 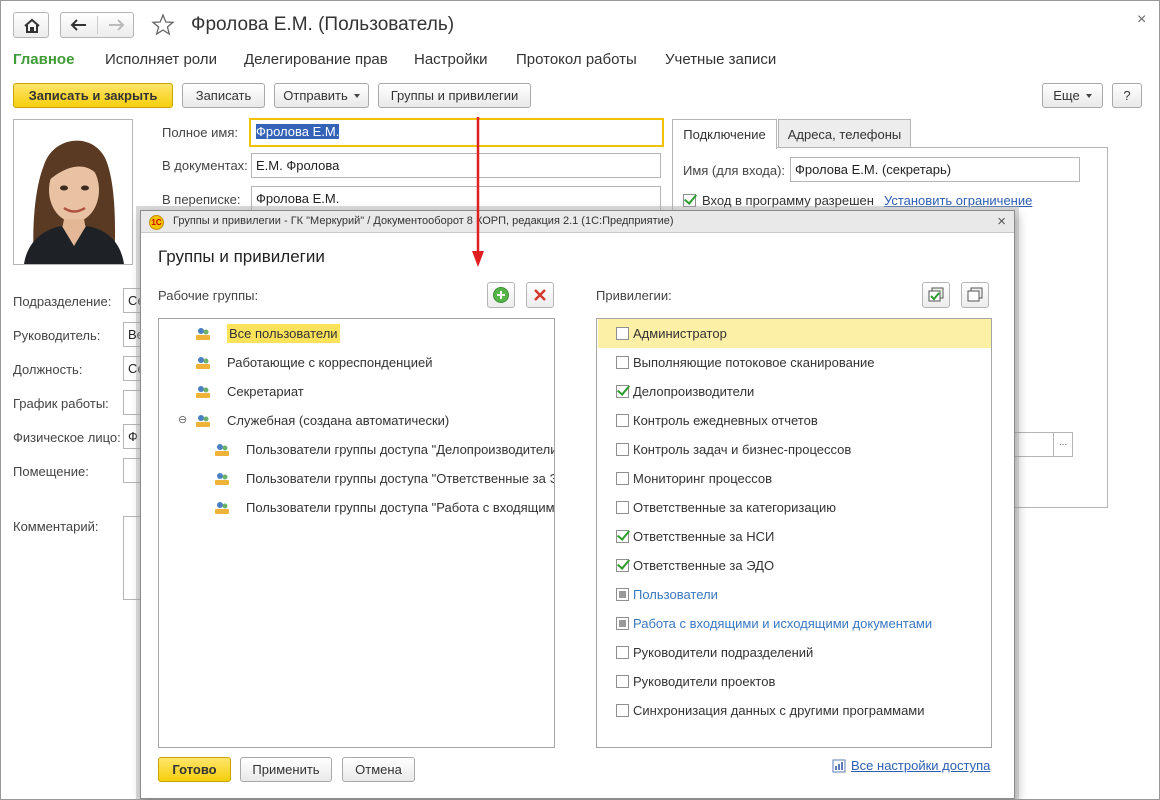 I want to click on privilege-row: Руководители проектов, so click(x=794, y=681).